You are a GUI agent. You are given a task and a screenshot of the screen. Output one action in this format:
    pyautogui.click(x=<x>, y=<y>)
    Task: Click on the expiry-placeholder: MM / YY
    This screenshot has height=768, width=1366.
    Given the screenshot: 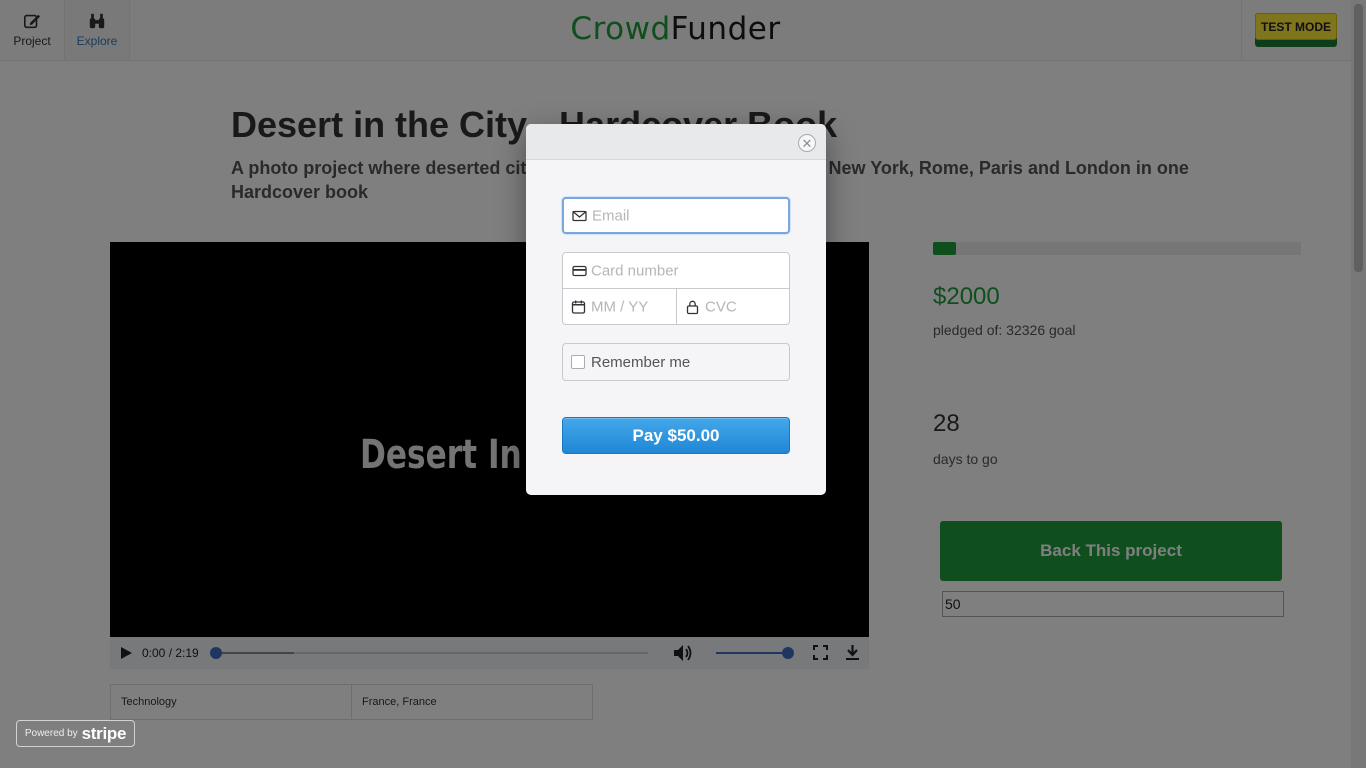 What is the action you would take?
    pyautogui.click(x=620, y=306)
    